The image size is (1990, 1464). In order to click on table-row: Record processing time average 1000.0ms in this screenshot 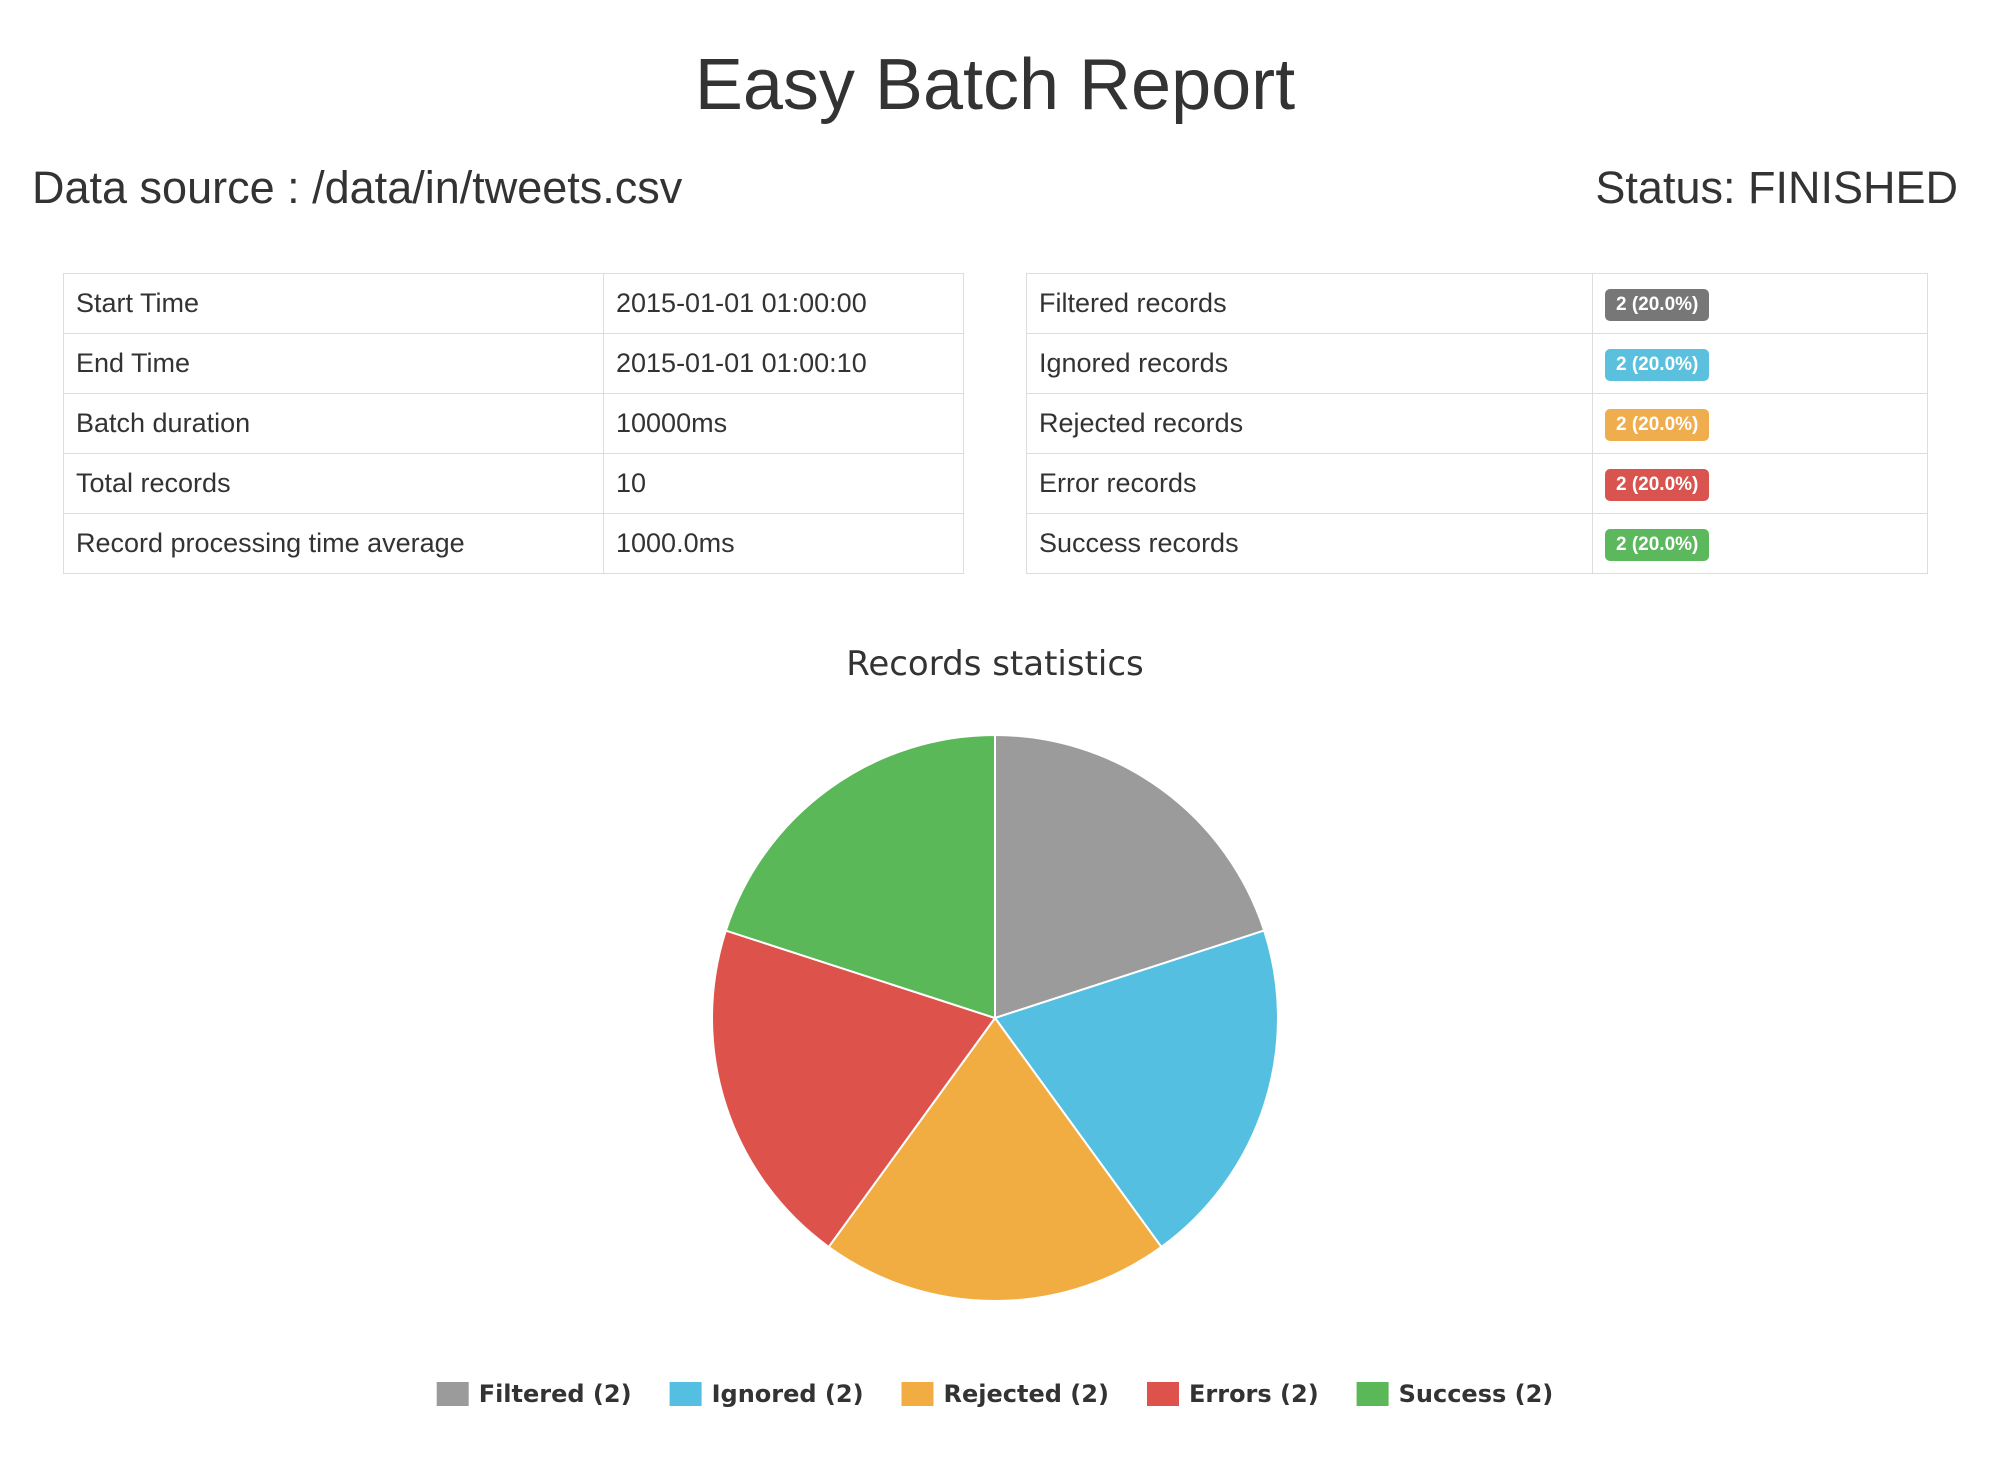, I will do `click(513, 543)`.